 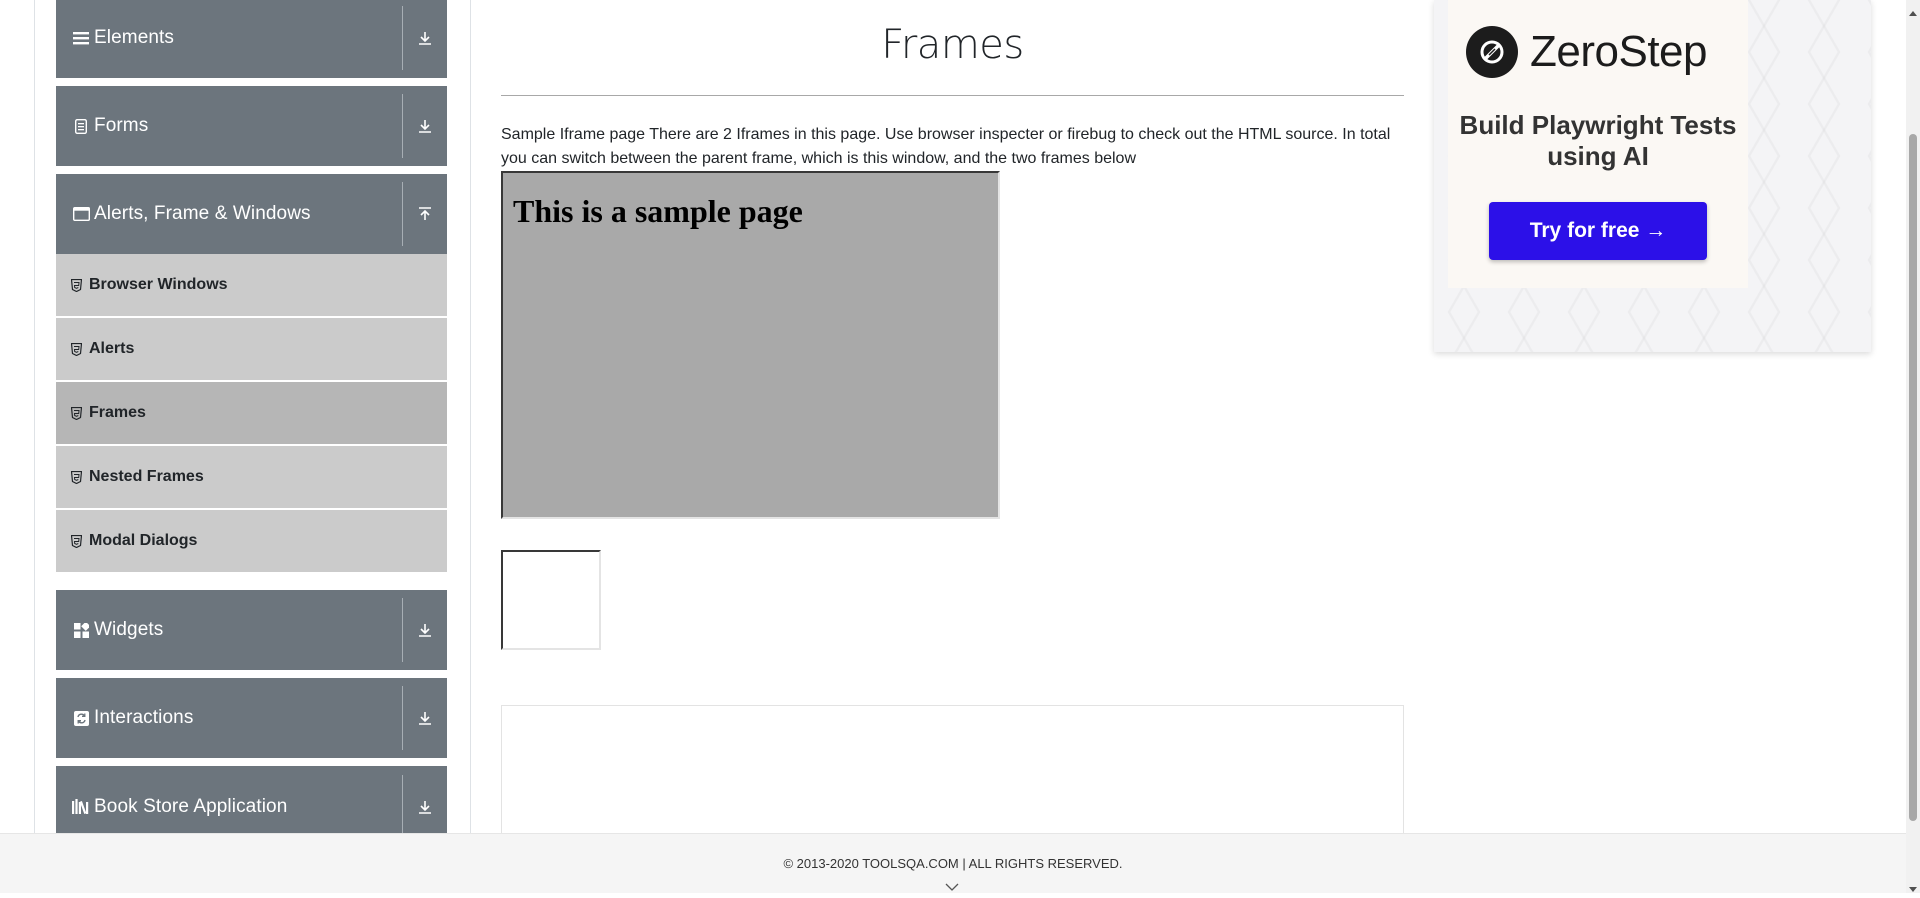 What do you see at coordinates (251, 630) in the screenshot?
I see `group-widgets: Widgets` at bounding box center [251, 630].